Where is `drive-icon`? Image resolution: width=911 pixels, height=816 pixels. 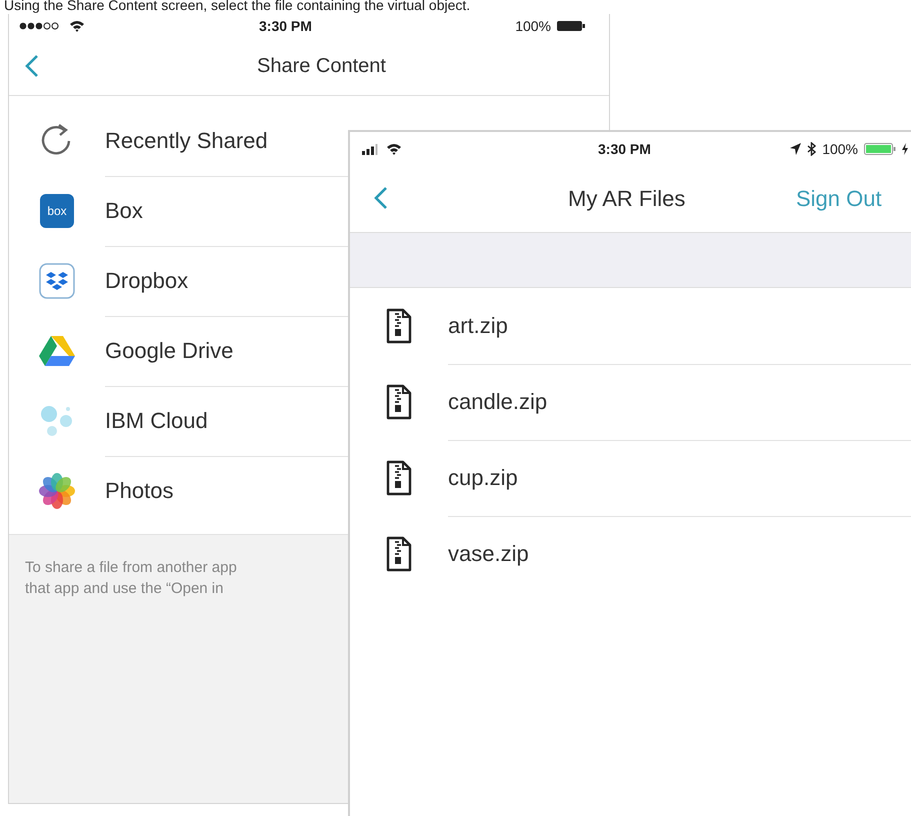
drive-icon is located at coordinates (57, 351).